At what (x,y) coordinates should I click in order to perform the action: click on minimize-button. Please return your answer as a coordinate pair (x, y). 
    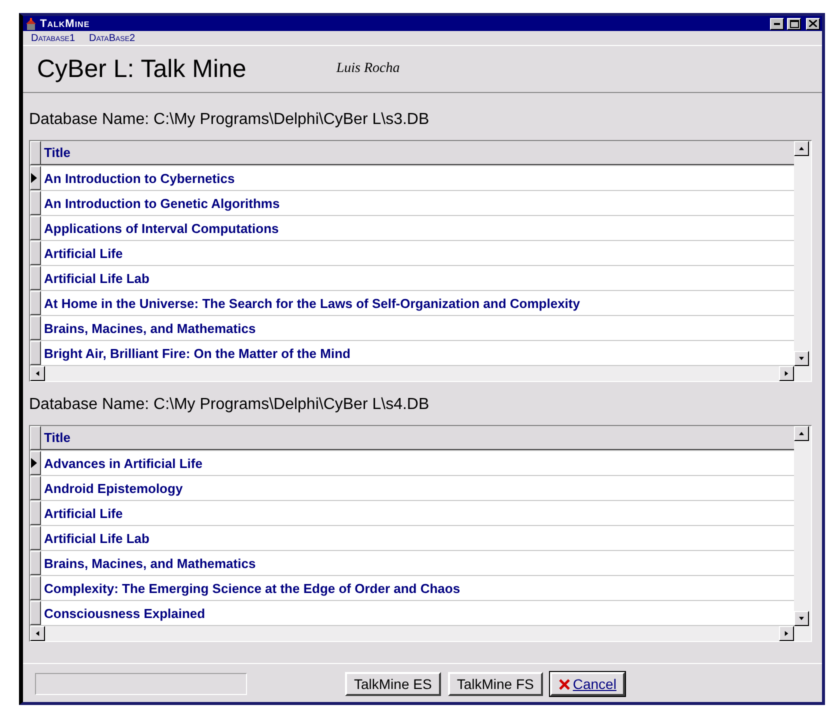
    Looking at the image, I should click on (777, 24).